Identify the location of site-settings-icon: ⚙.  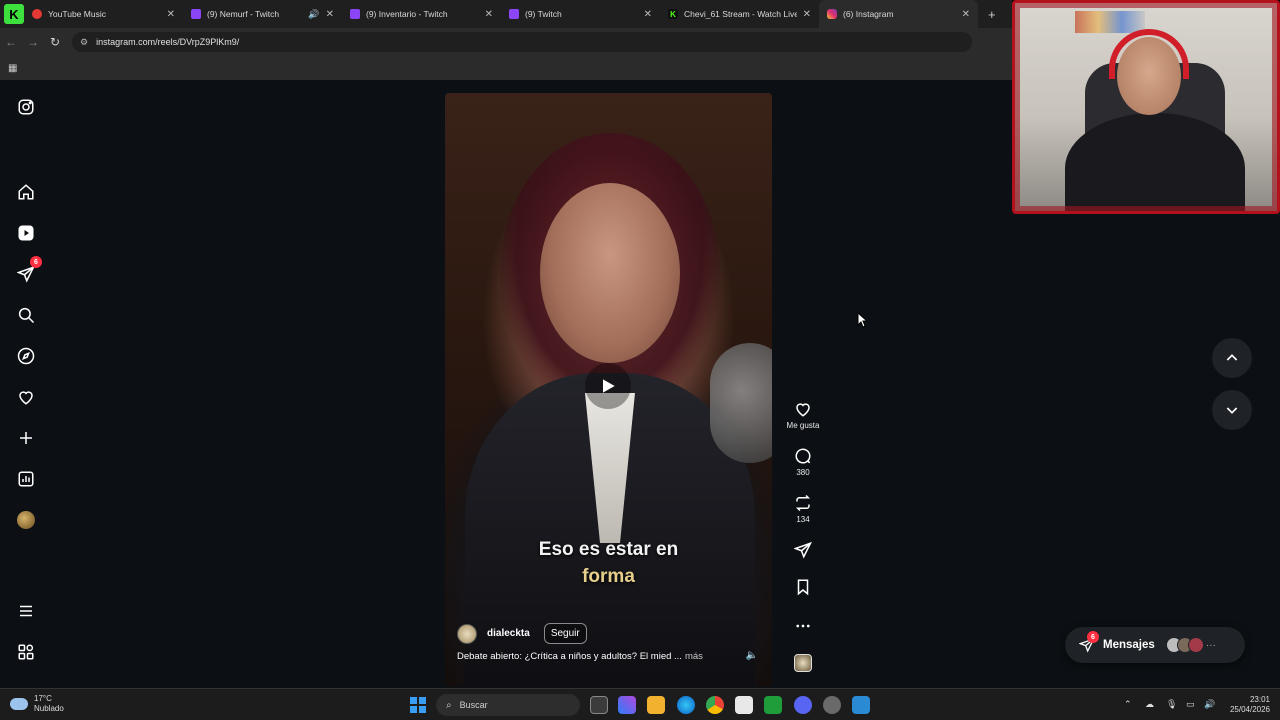
(84, 42).